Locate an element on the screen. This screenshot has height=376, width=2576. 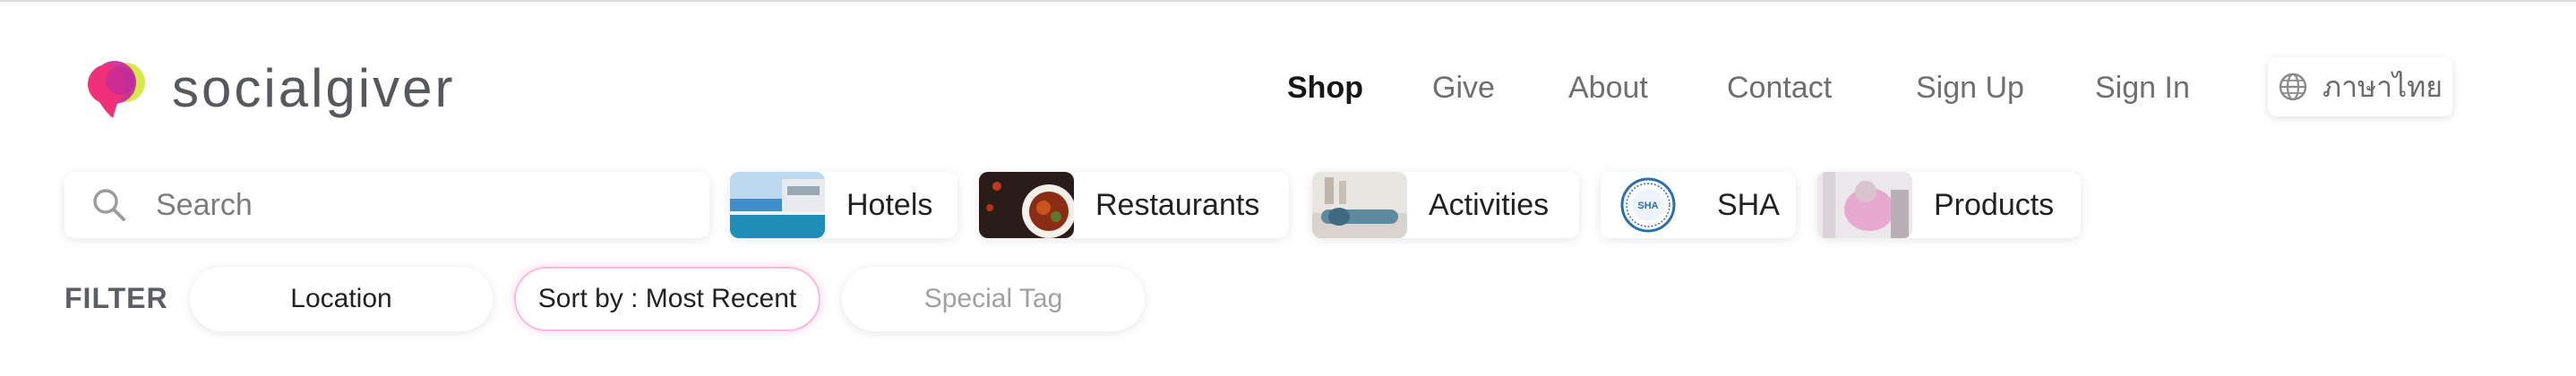
sort-by-button: Sort by : Most Recent is located at coordinates (667, 299).